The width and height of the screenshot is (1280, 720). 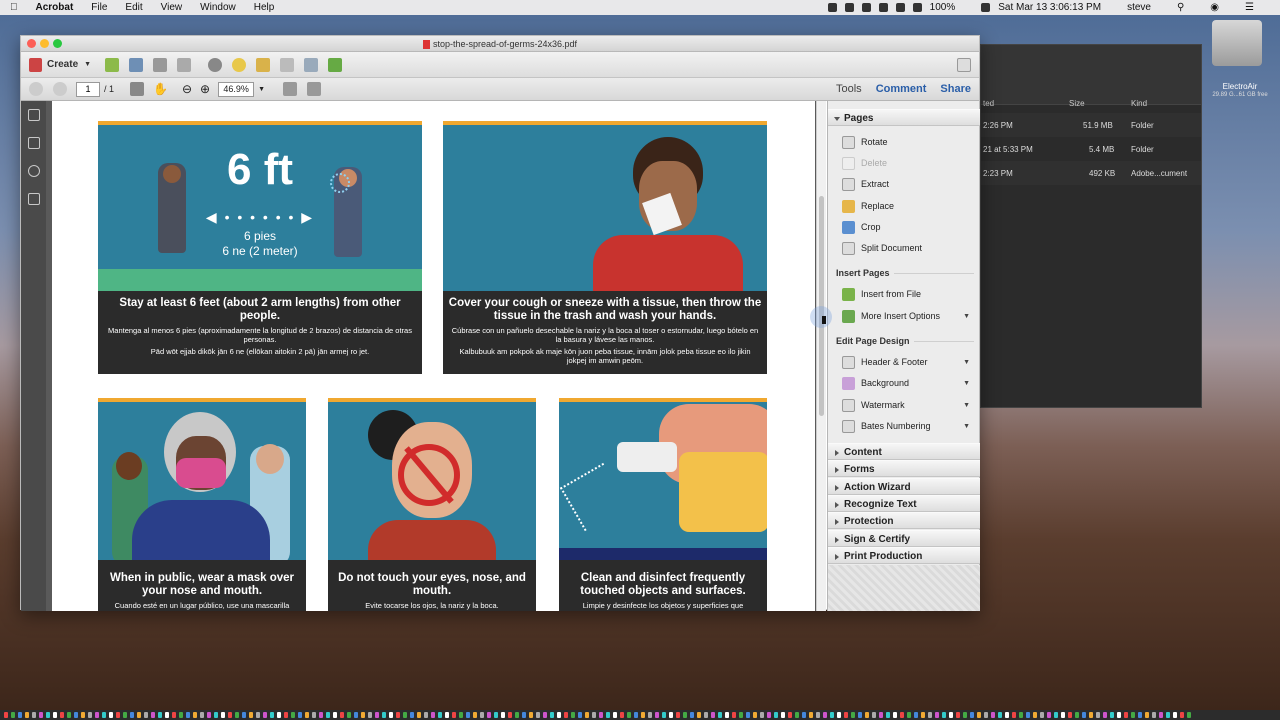 I want to click on page-thumbnails-icon, so click(x=34, y=115).